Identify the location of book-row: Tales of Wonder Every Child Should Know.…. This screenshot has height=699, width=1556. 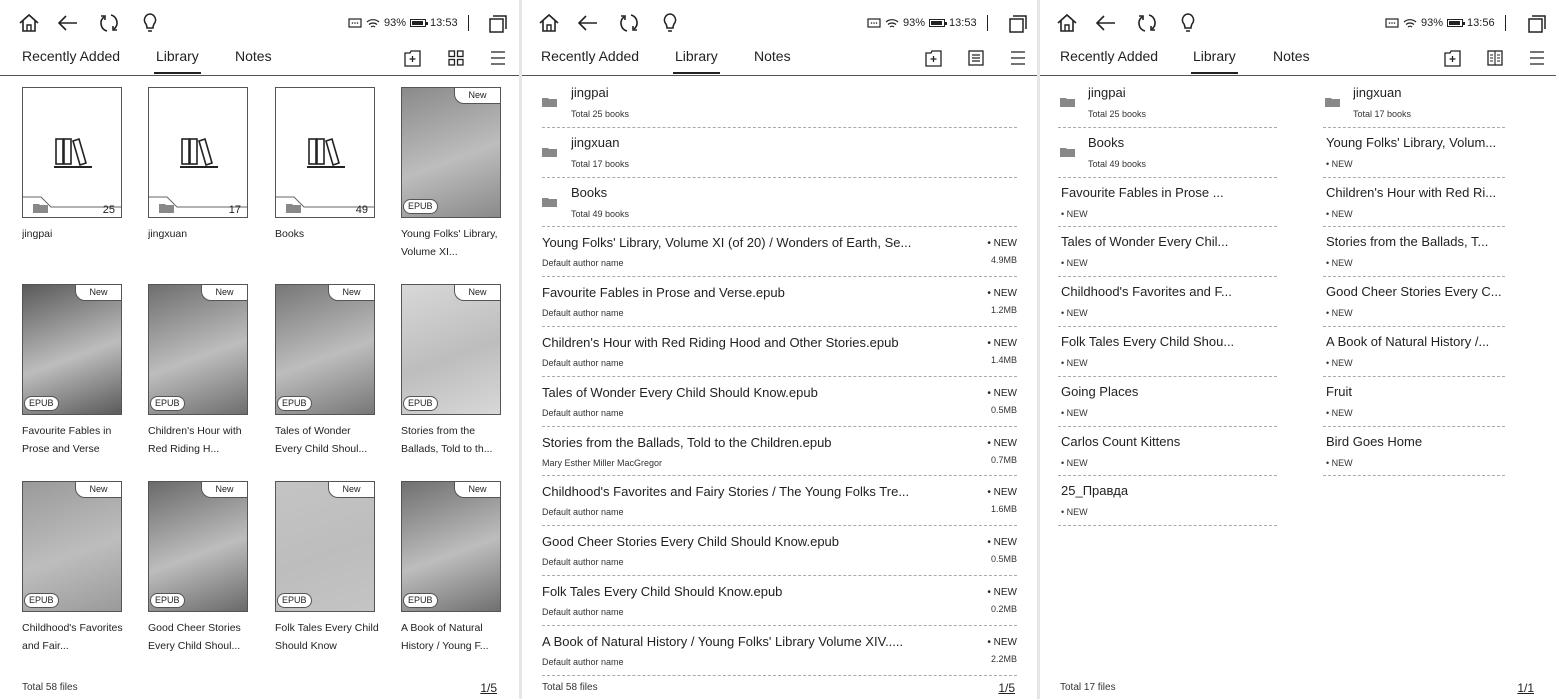
(779, 402).